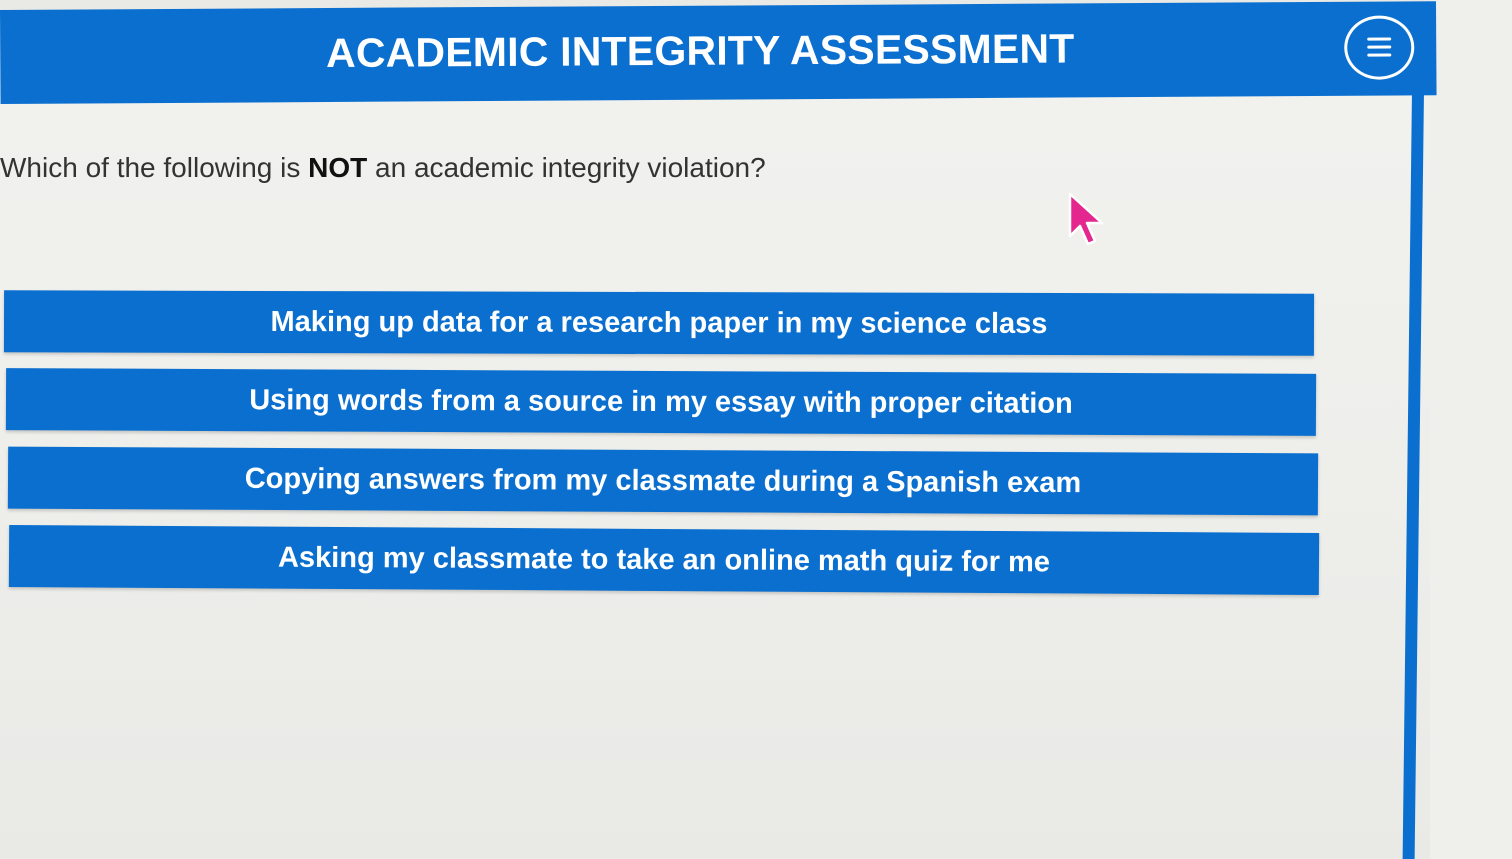  What do you see at coordinates (154, 167) in the screenshot?
I see `question-prefix: Which of the following is` at bounding box center [154, 167].